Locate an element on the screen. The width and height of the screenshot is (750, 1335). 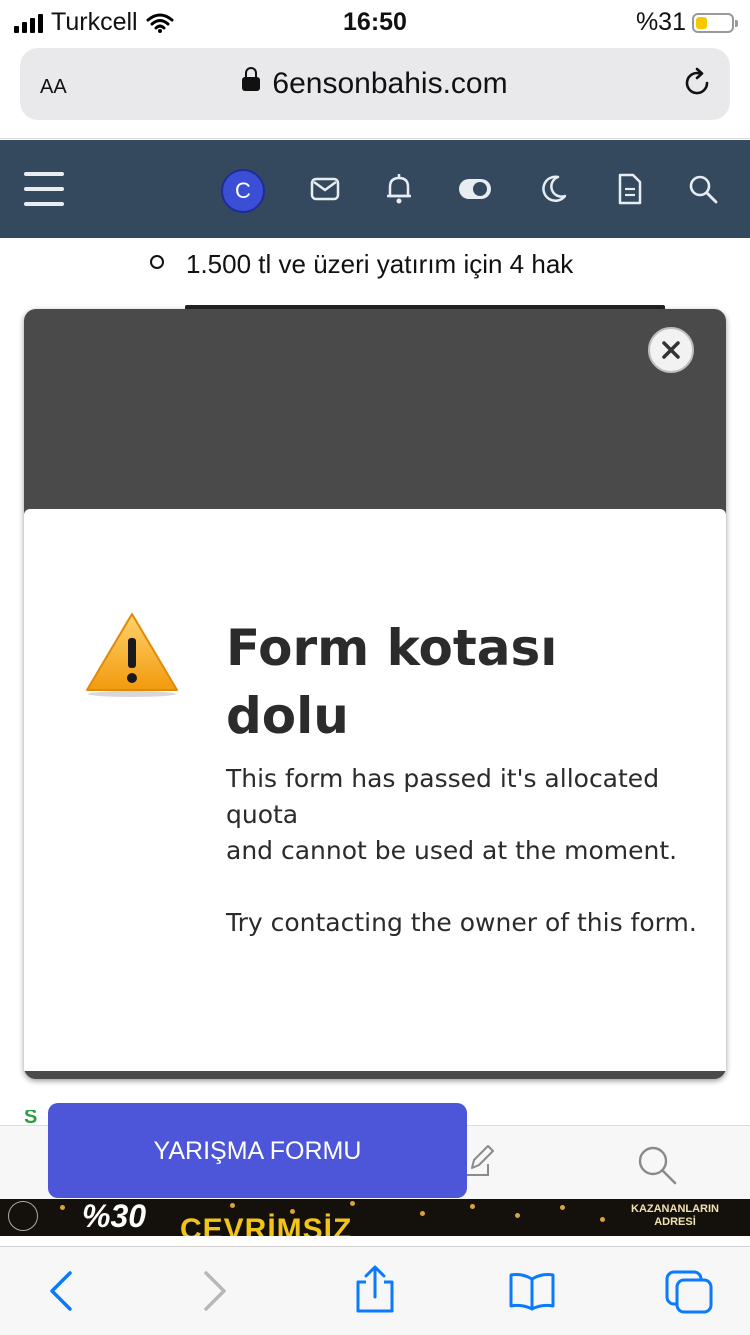
address-bar: AA 6ensonbahis.com is located at coordinates (375, 84).